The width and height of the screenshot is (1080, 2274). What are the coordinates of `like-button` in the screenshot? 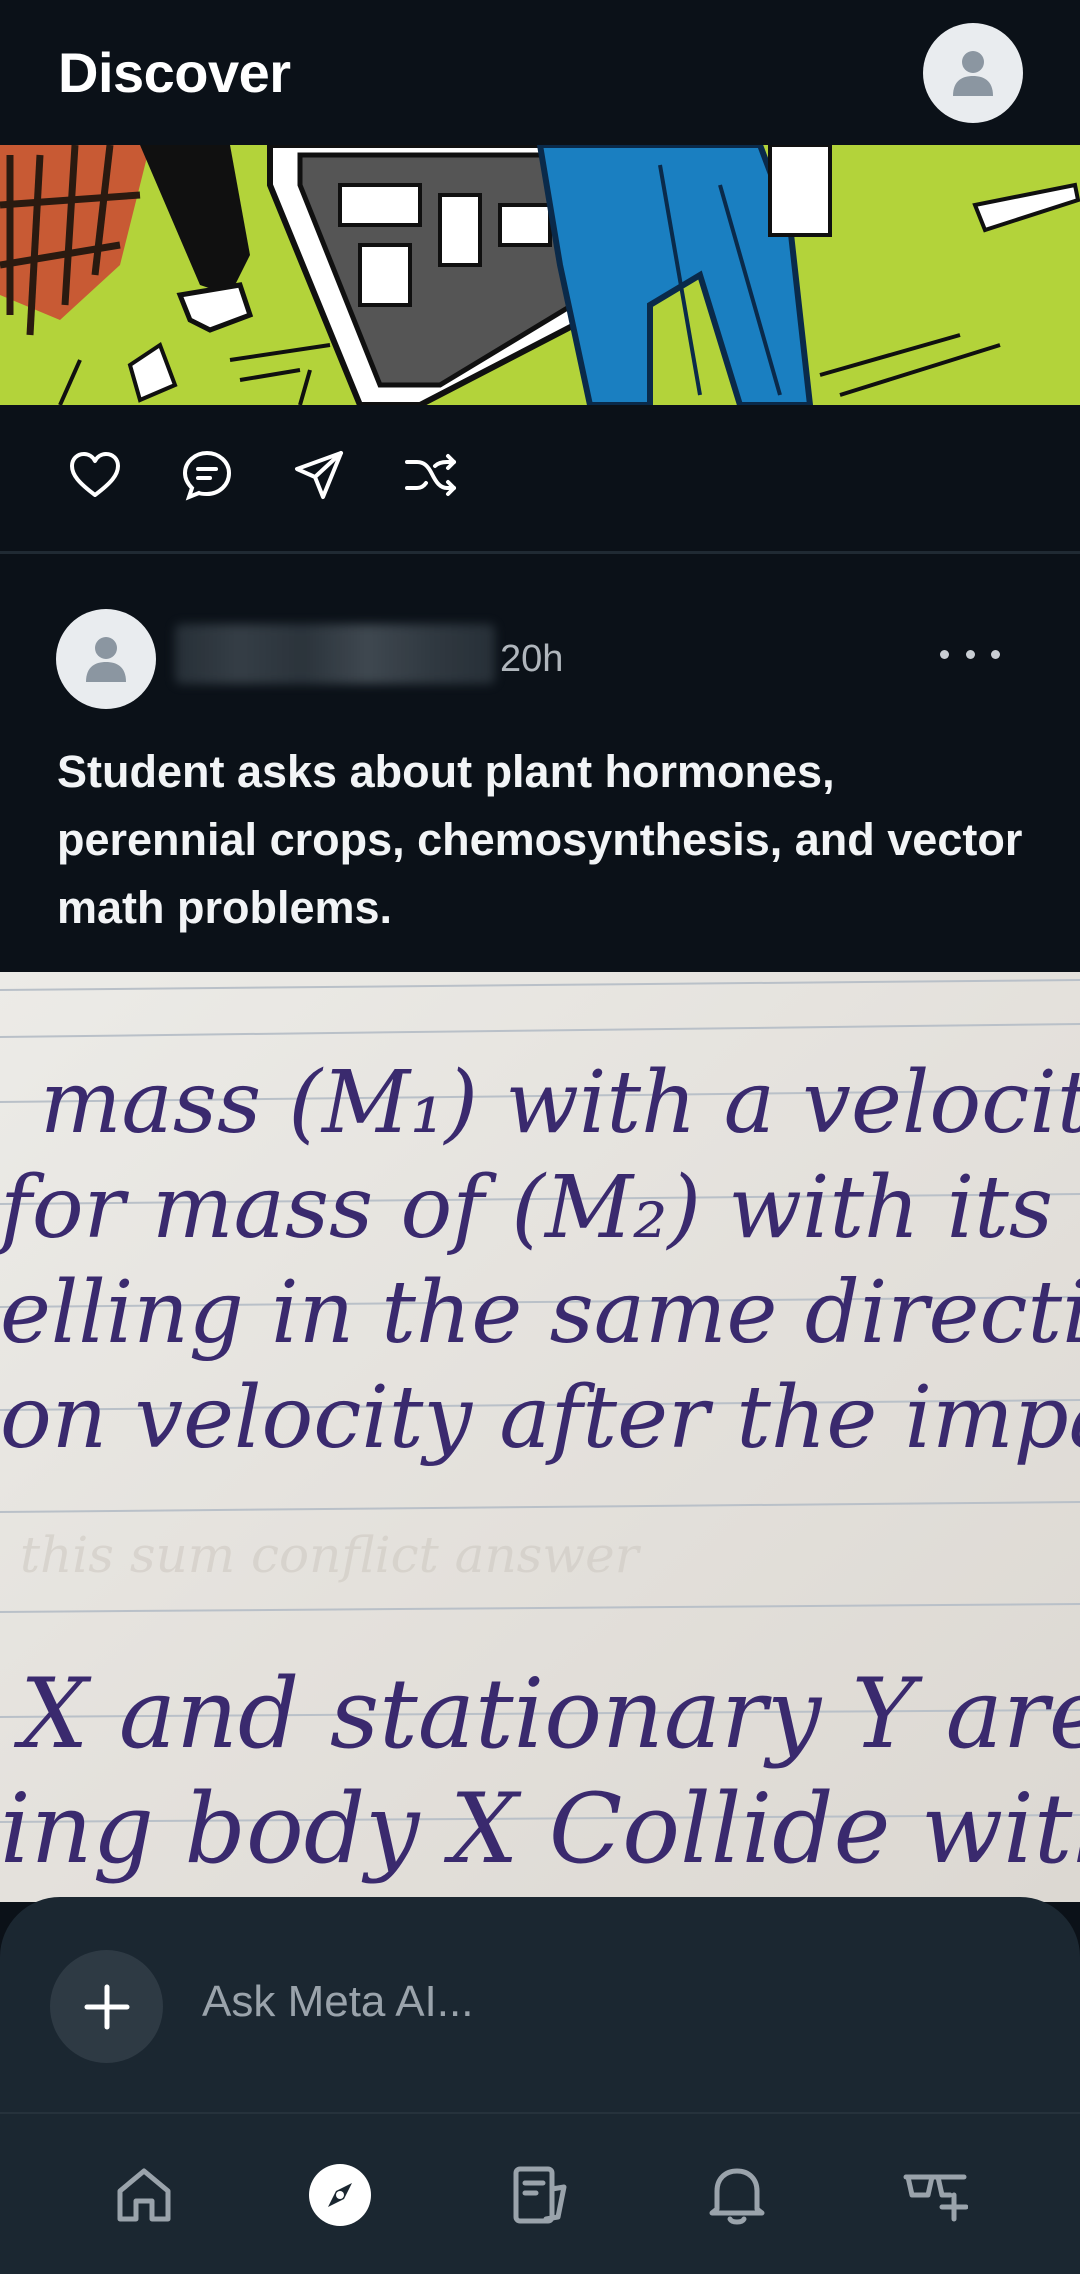 It's located at (95, 475).